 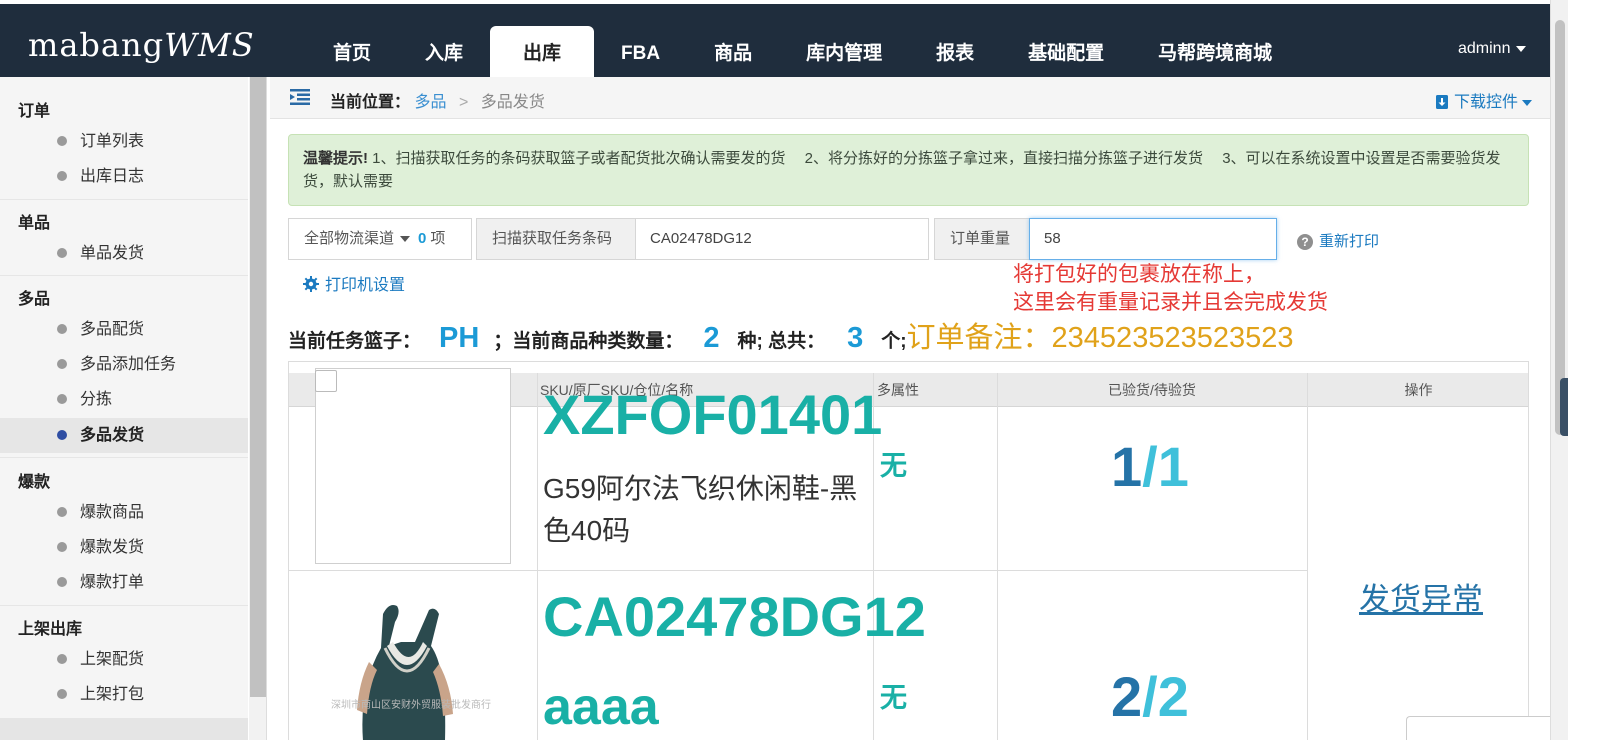 I want to click on total-unit: 个;, so click(x=894, y=341).